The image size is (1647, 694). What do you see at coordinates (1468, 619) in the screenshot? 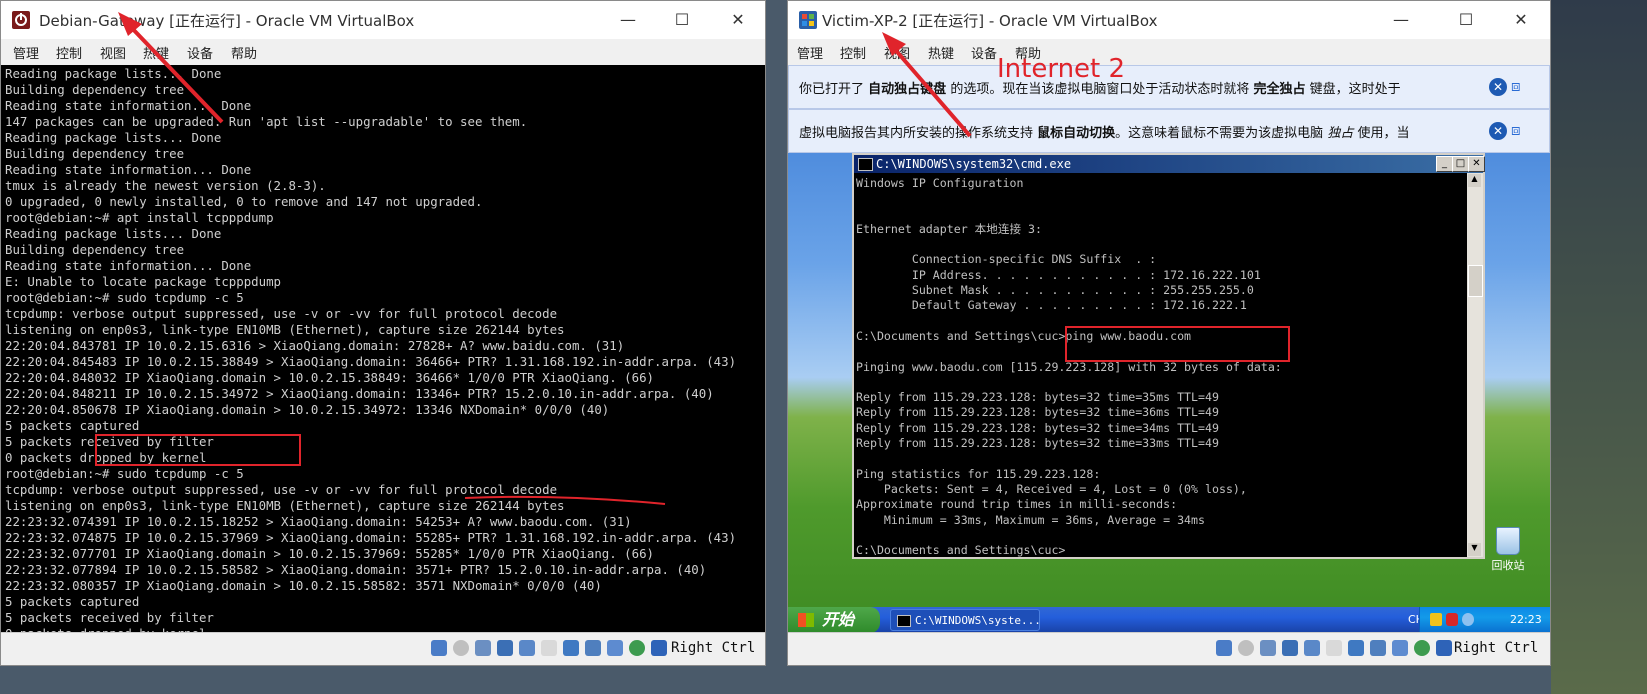
I see `network-tray-icon` at bounding box center [1468, 619].